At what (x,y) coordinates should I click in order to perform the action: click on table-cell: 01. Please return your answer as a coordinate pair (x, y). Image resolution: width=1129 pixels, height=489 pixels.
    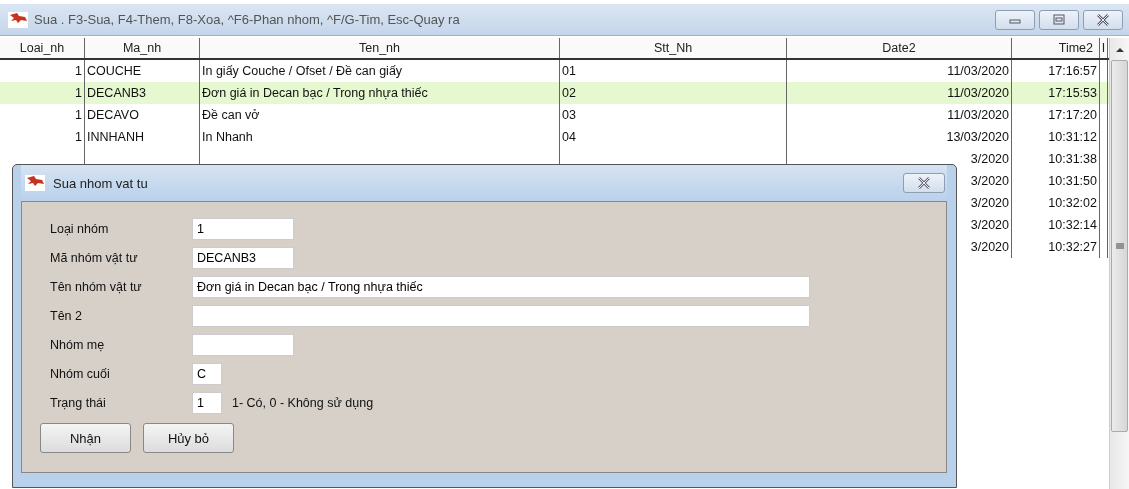
    Looking at the image, I should click on (569, 71).